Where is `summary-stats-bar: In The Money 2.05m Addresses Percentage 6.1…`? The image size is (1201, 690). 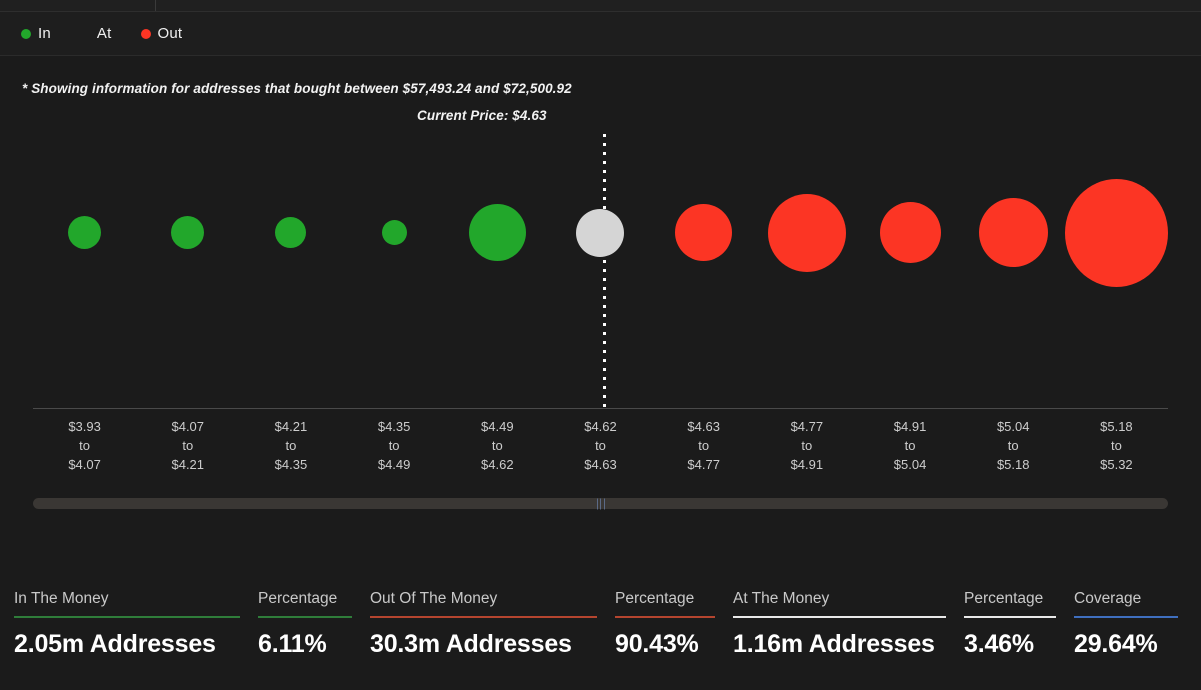 summary-stats-bar: In The Money 2.05m Addresses Percentage 6.1… is located at coordinates (600, 640).